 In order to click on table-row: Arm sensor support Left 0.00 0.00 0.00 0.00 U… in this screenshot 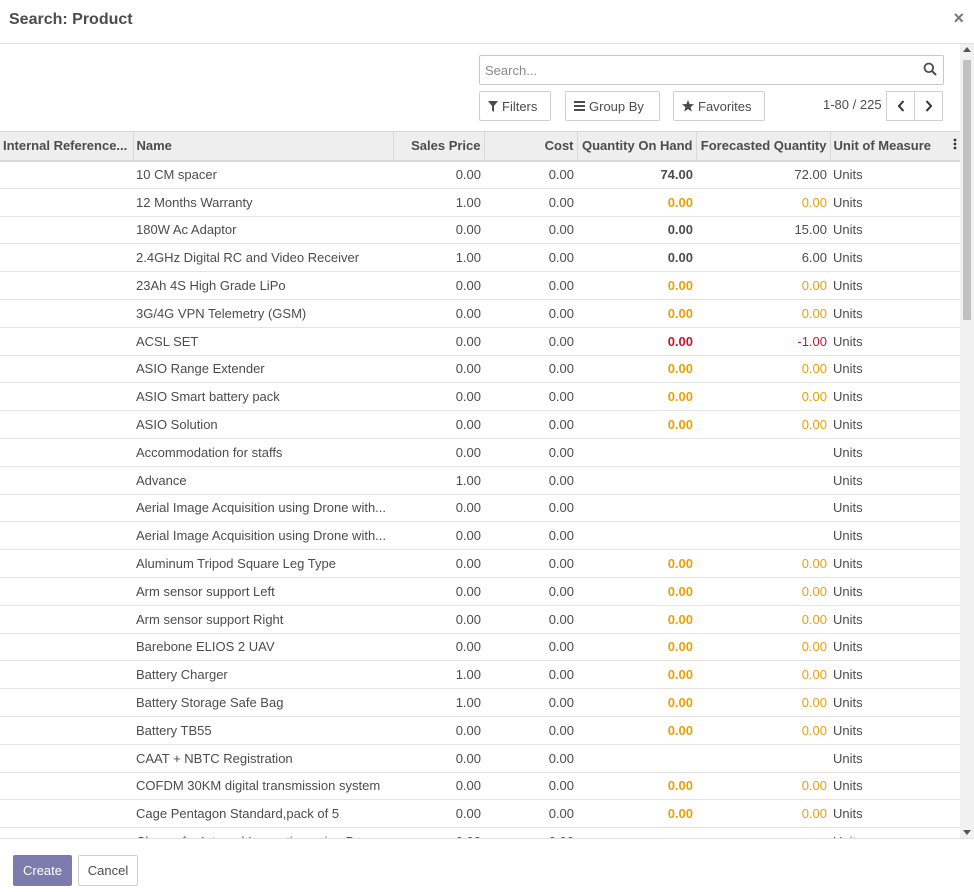, I will do `click(480, 591)`.